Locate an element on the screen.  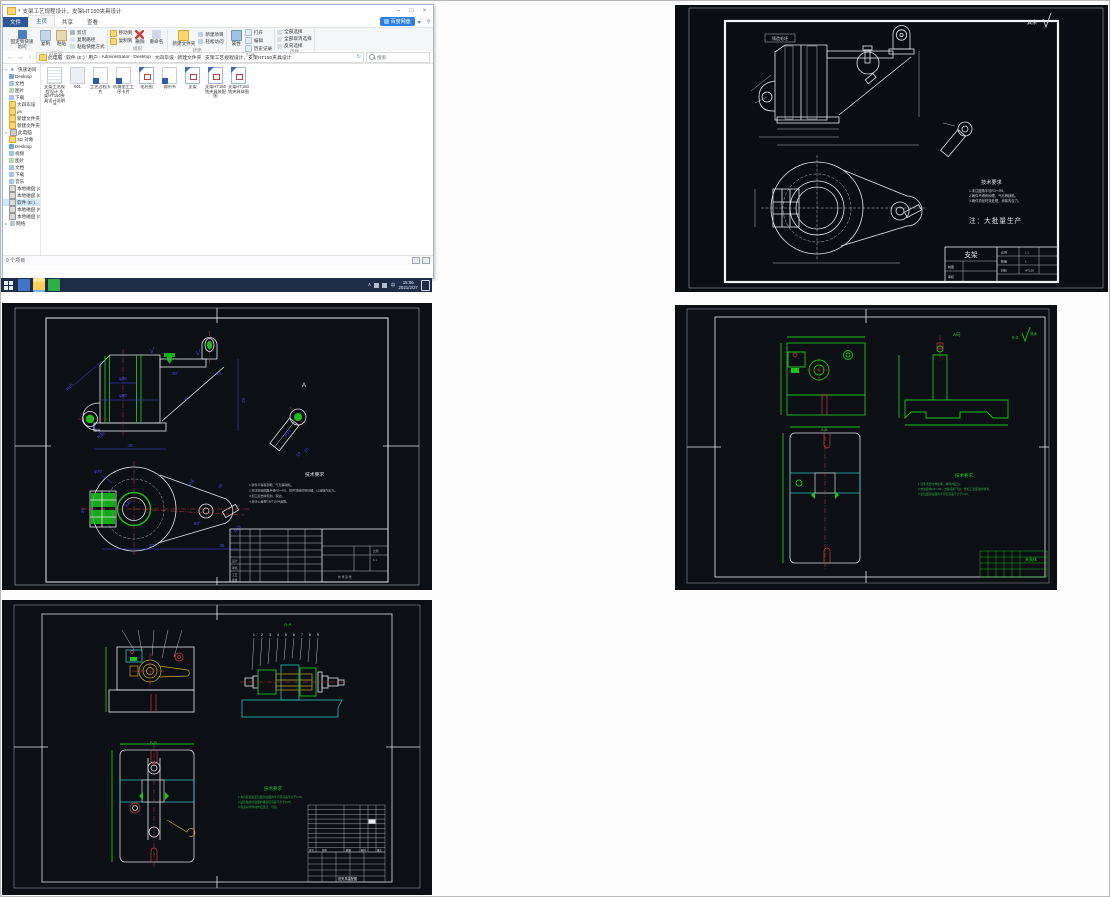
tray-expand-icon: ∧ is located at coordinates (370, 285).